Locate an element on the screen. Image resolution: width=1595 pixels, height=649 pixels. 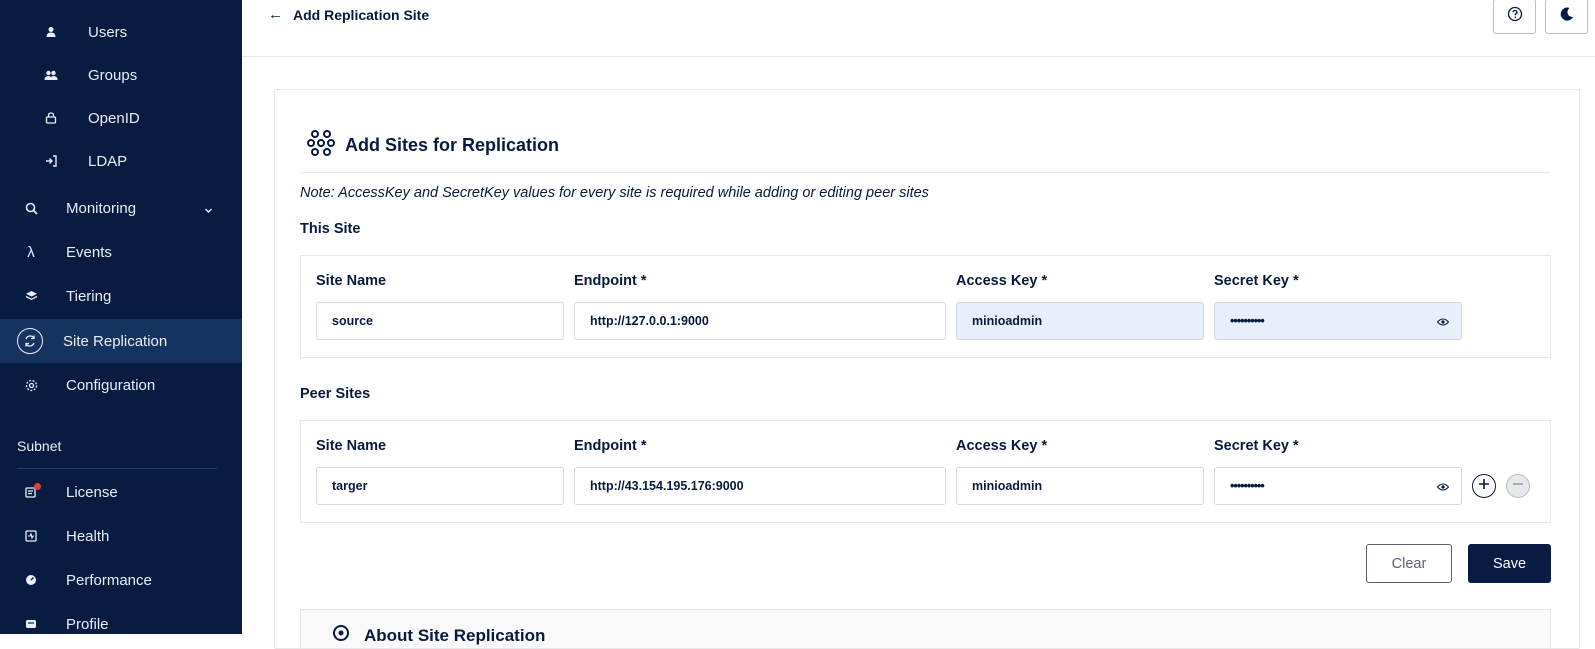
subnet-section-title: Subnet is located at coordinates (39, 446).